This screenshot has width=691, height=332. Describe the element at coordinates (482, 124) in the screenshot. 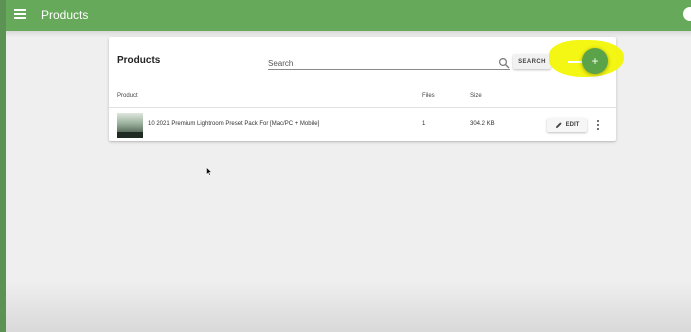

I see `product-size: 304.2 KB` at that location.